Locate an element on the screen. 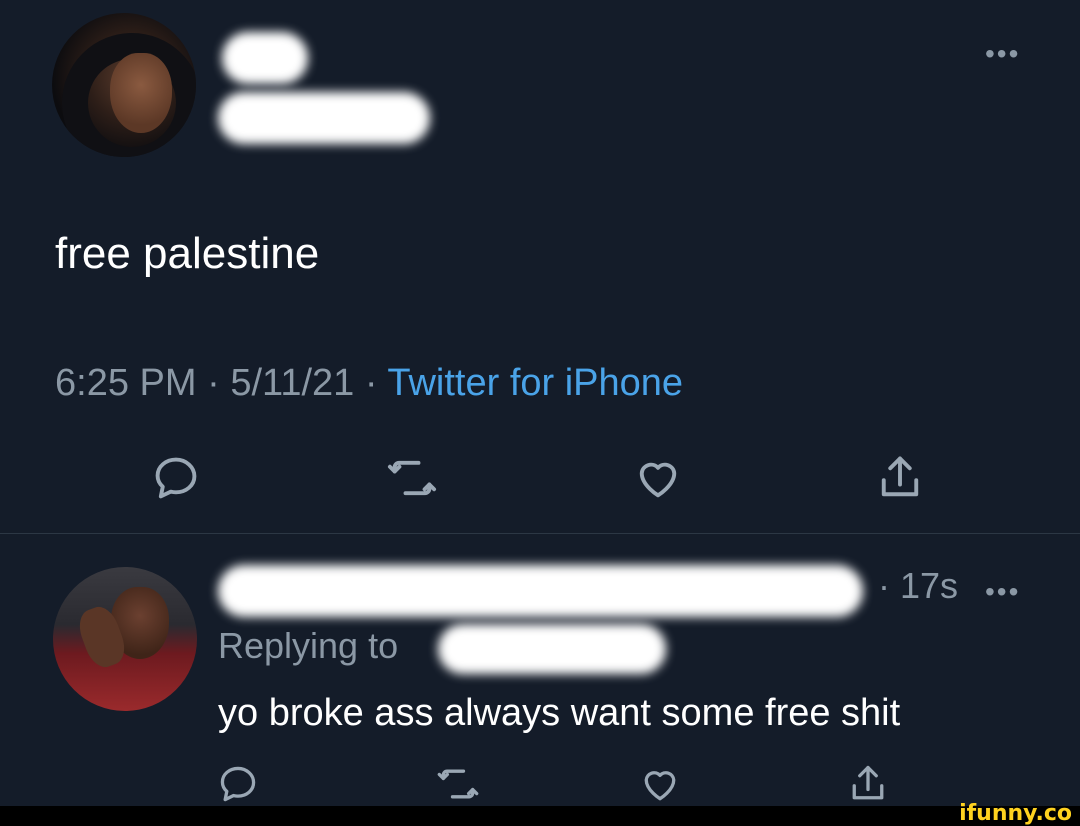 Image resolution: width=1080 pixels, height=826 pixels. replying-to-label: Replying to is located at coordinates (308, 645).